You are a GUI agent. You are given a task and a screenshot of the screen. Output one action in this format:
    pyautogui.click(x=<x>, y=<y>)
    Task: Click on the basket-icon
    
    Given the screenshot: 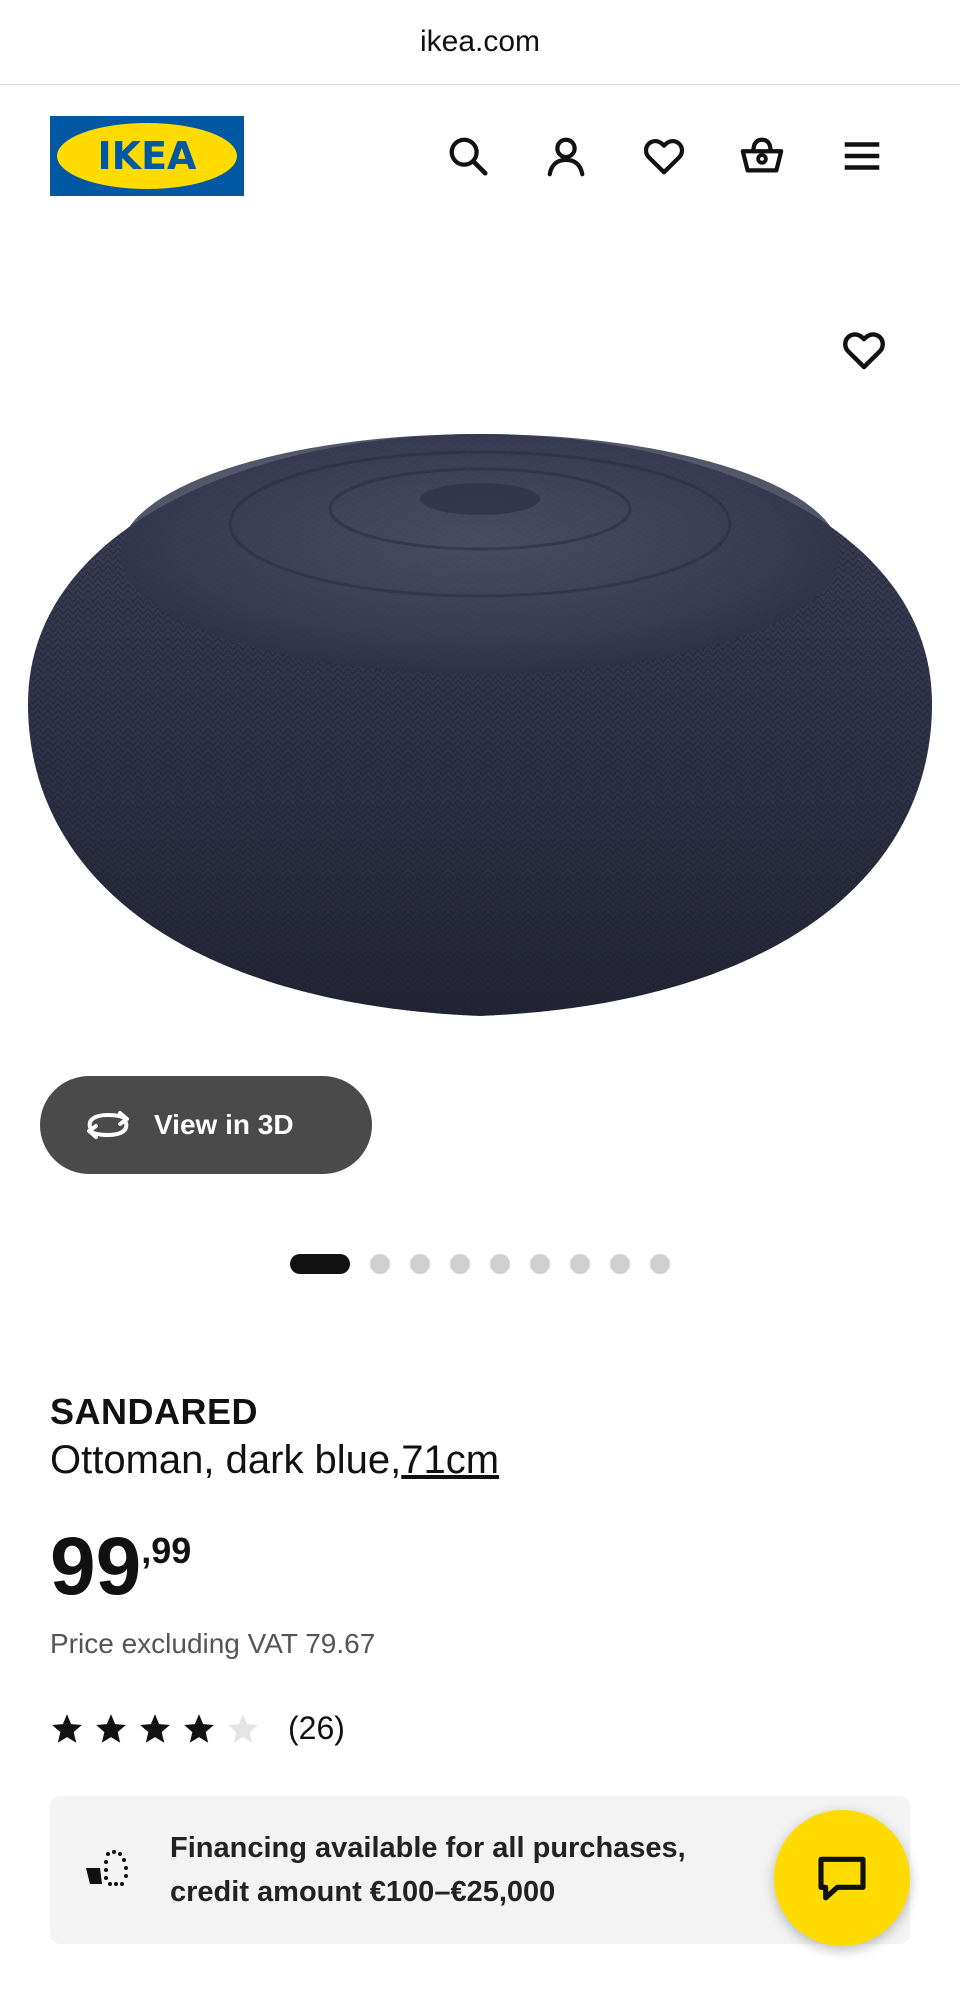 What is the action you would take?
    pyautogui.click(x=762, y=155)
    